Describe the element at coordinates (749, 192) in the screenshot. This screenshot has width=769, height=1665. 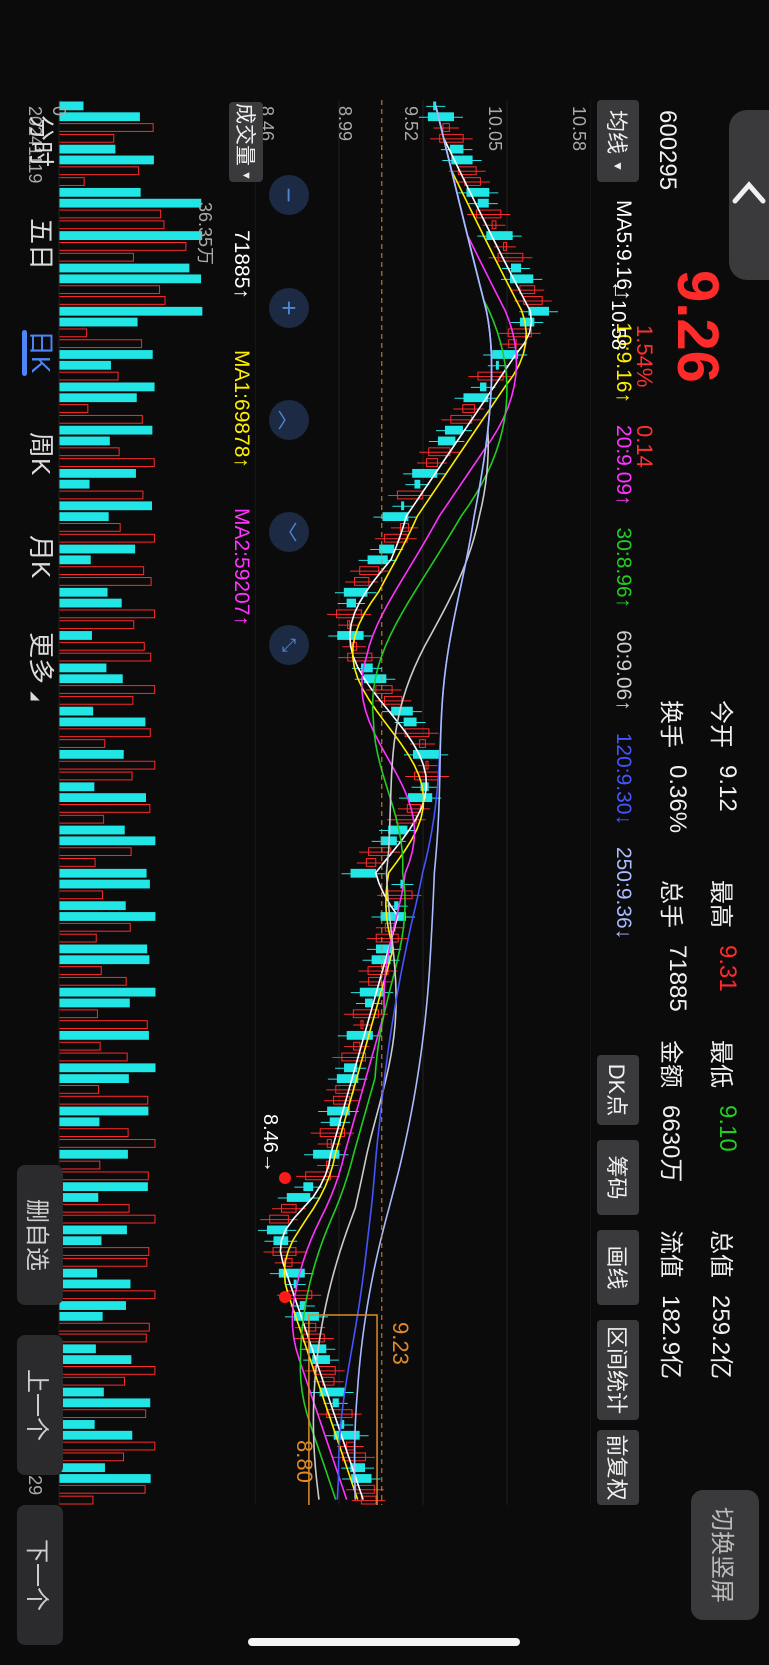
I see `chevron-left-icon` at that location.